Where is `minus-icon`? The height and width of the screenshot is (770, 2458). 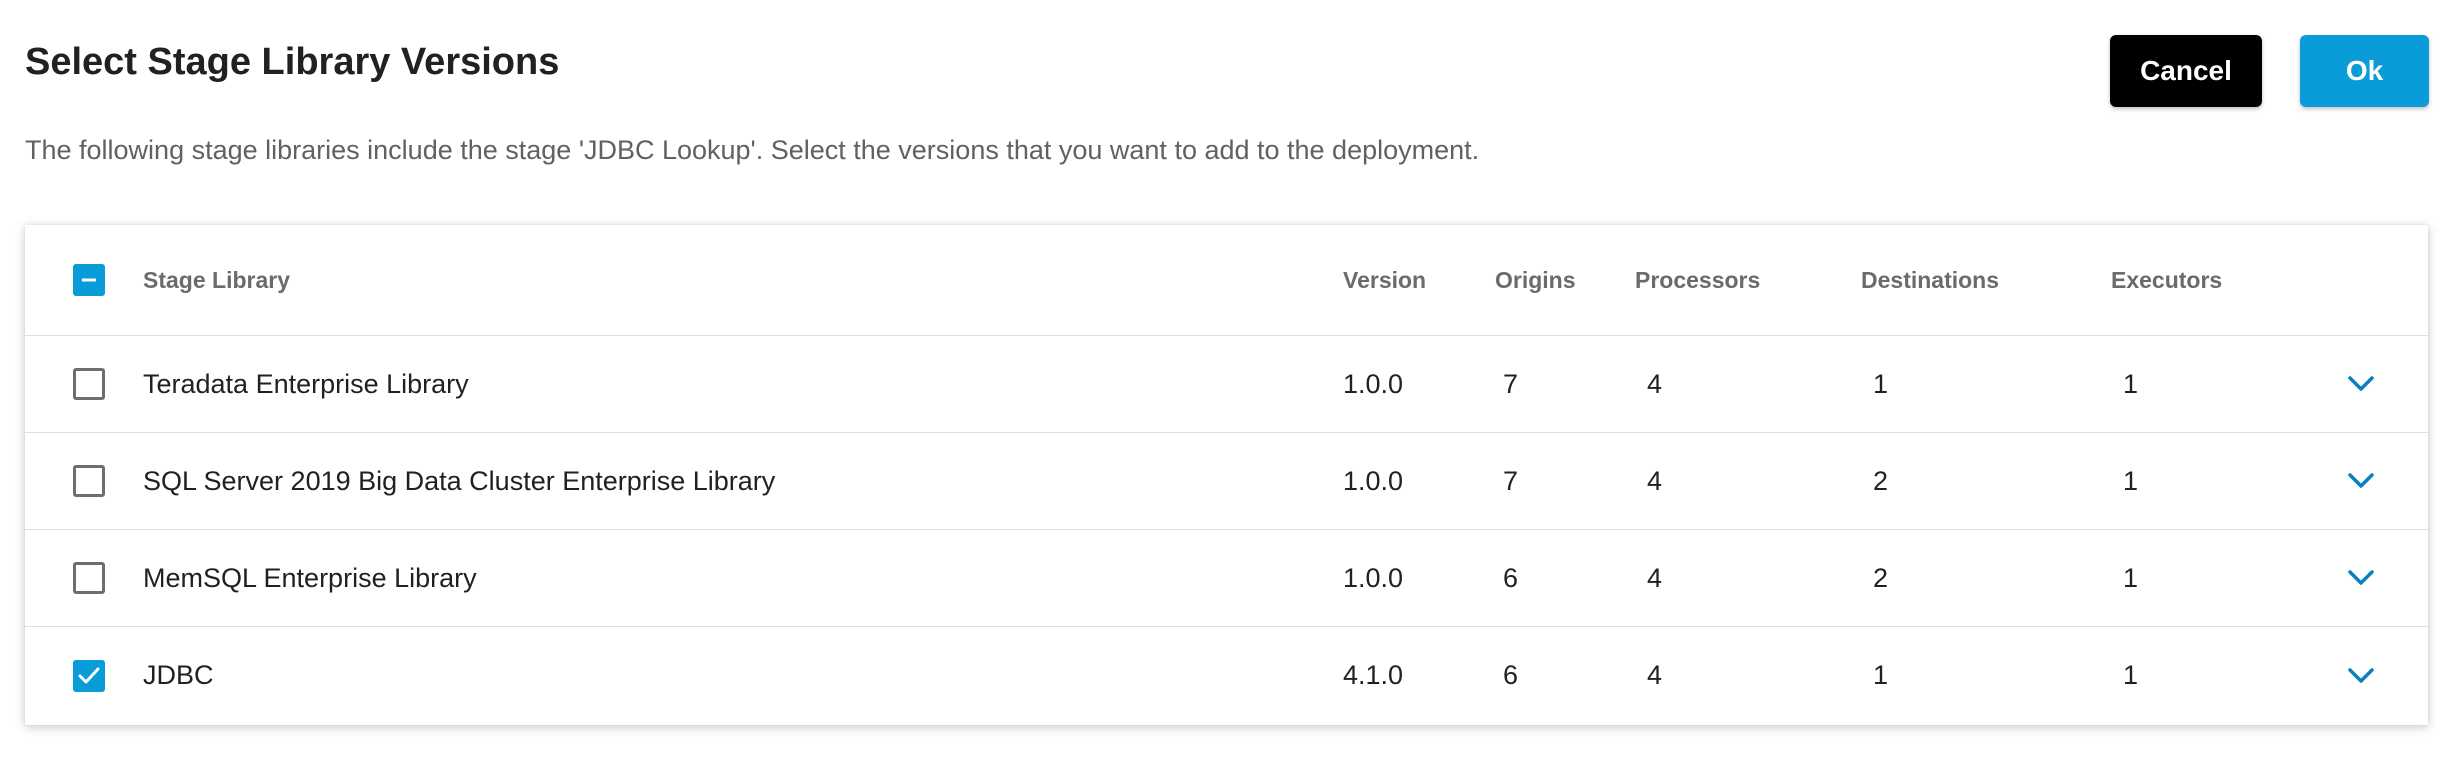 minus-icon is located at coordinates (89, 280).